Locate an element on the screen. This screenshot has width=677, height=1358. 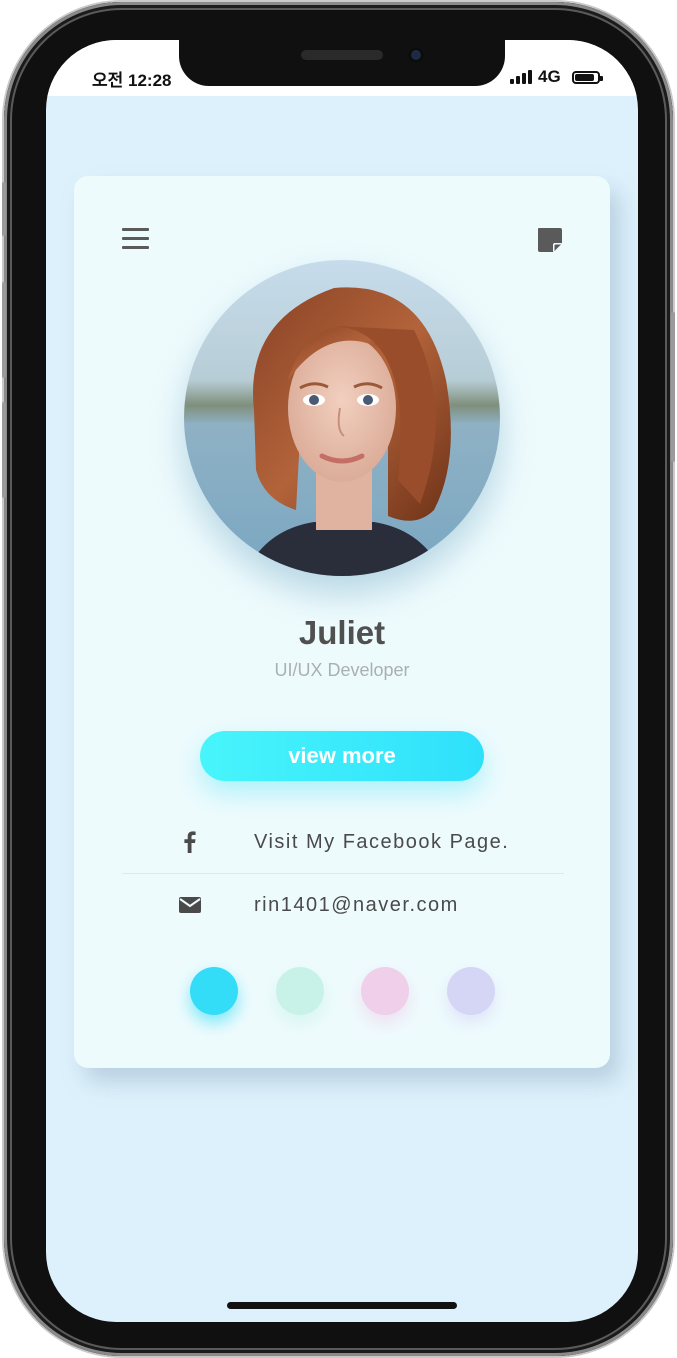
facebook-link: Visit My Facebook Page. is located at coordinates (343, 842).